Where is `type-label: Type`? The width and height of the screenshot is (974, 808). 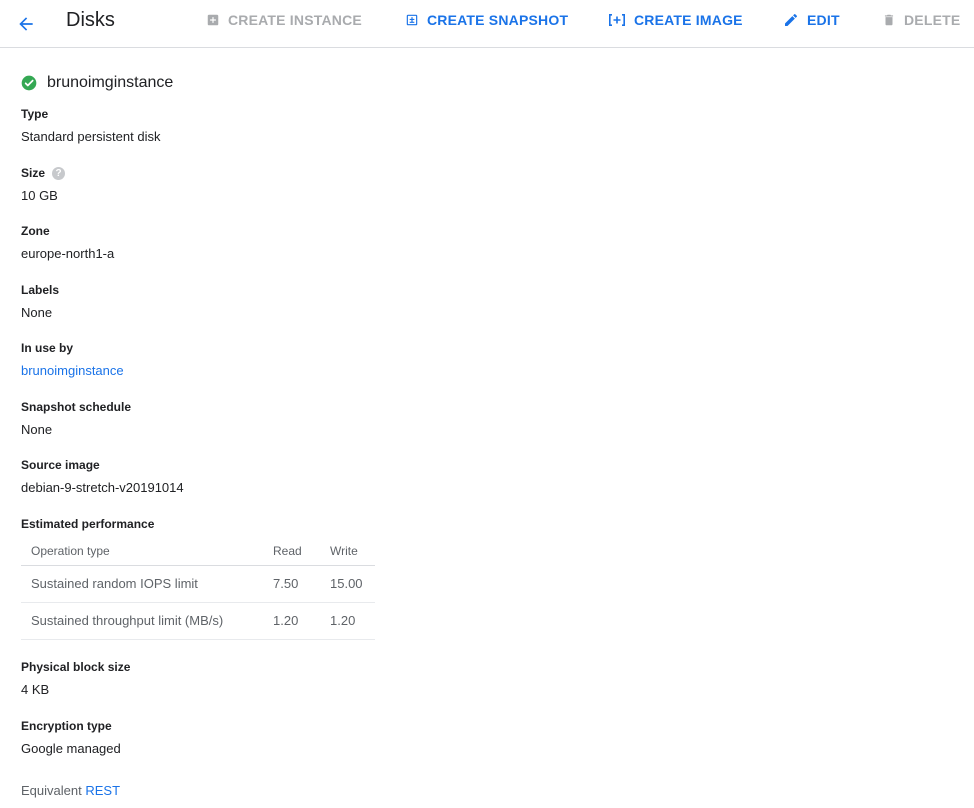
type-label: Type is located at coordinates (35, 114).